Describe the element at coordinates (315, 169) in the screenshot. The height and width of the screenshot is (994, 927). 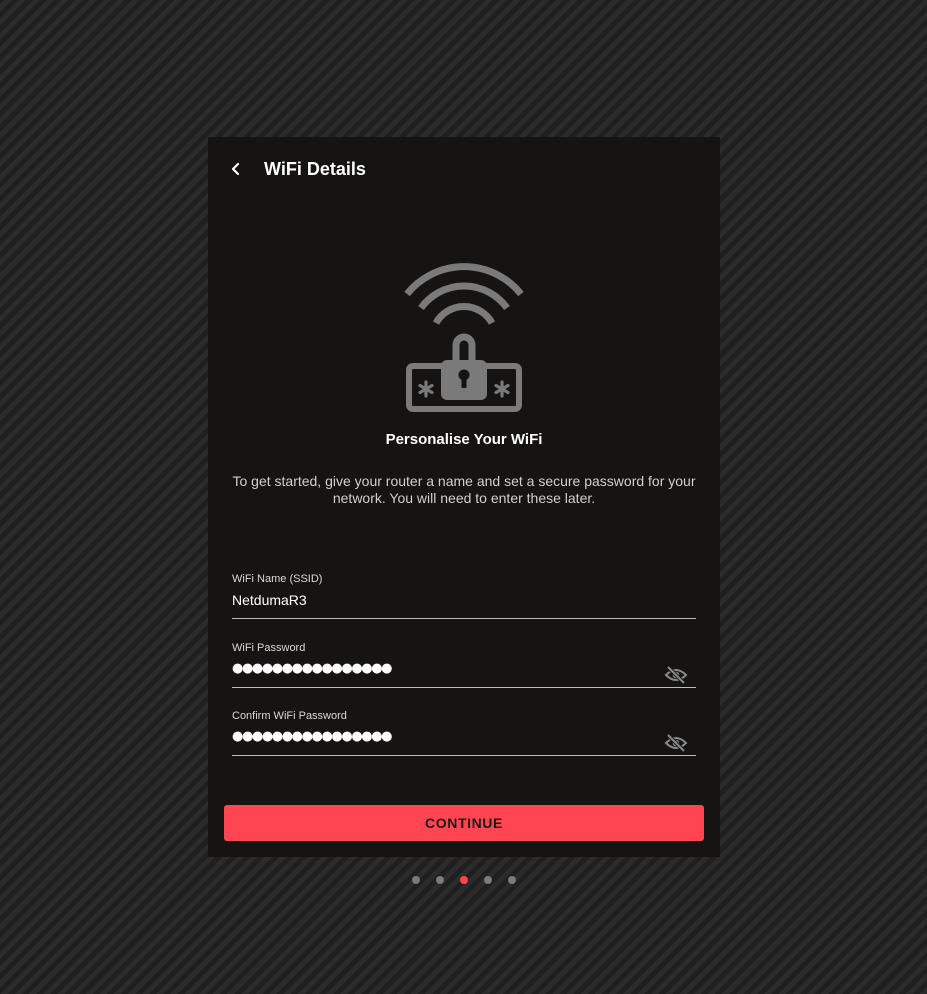
I see `page-title: WiFi Details` at that location.